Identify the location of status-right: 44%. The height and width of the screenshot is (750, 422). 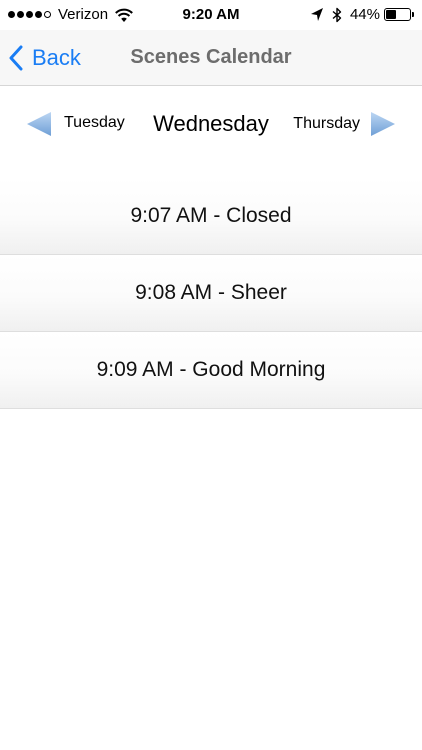
(362, 14).